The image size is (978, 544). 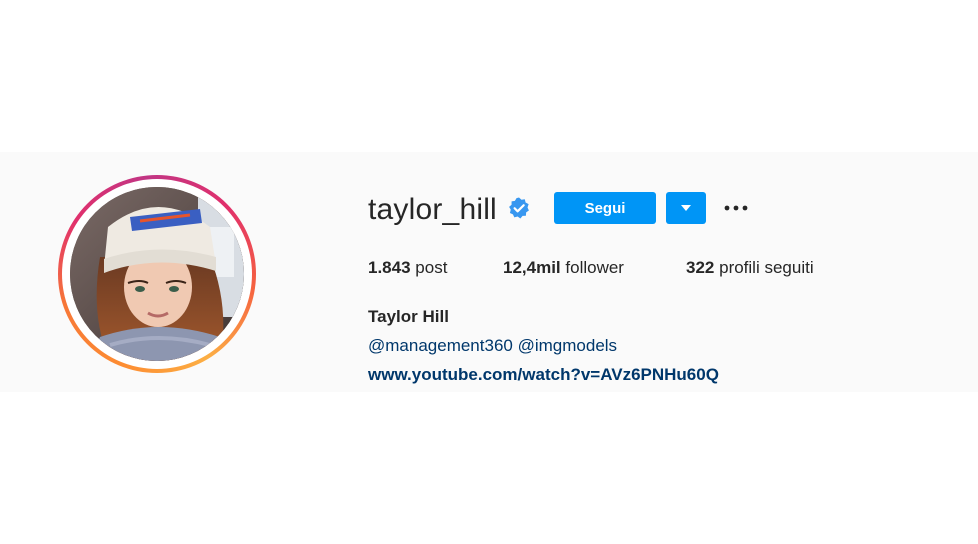 What do you see at coordinates (408, 316) in the screenshot?
I see `full-name: Taylor Hill` at bounding box center [408, 316].